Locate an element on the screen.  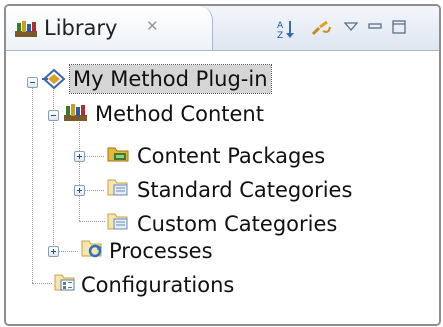
maximize-icon is located at coordinates (399, 29).